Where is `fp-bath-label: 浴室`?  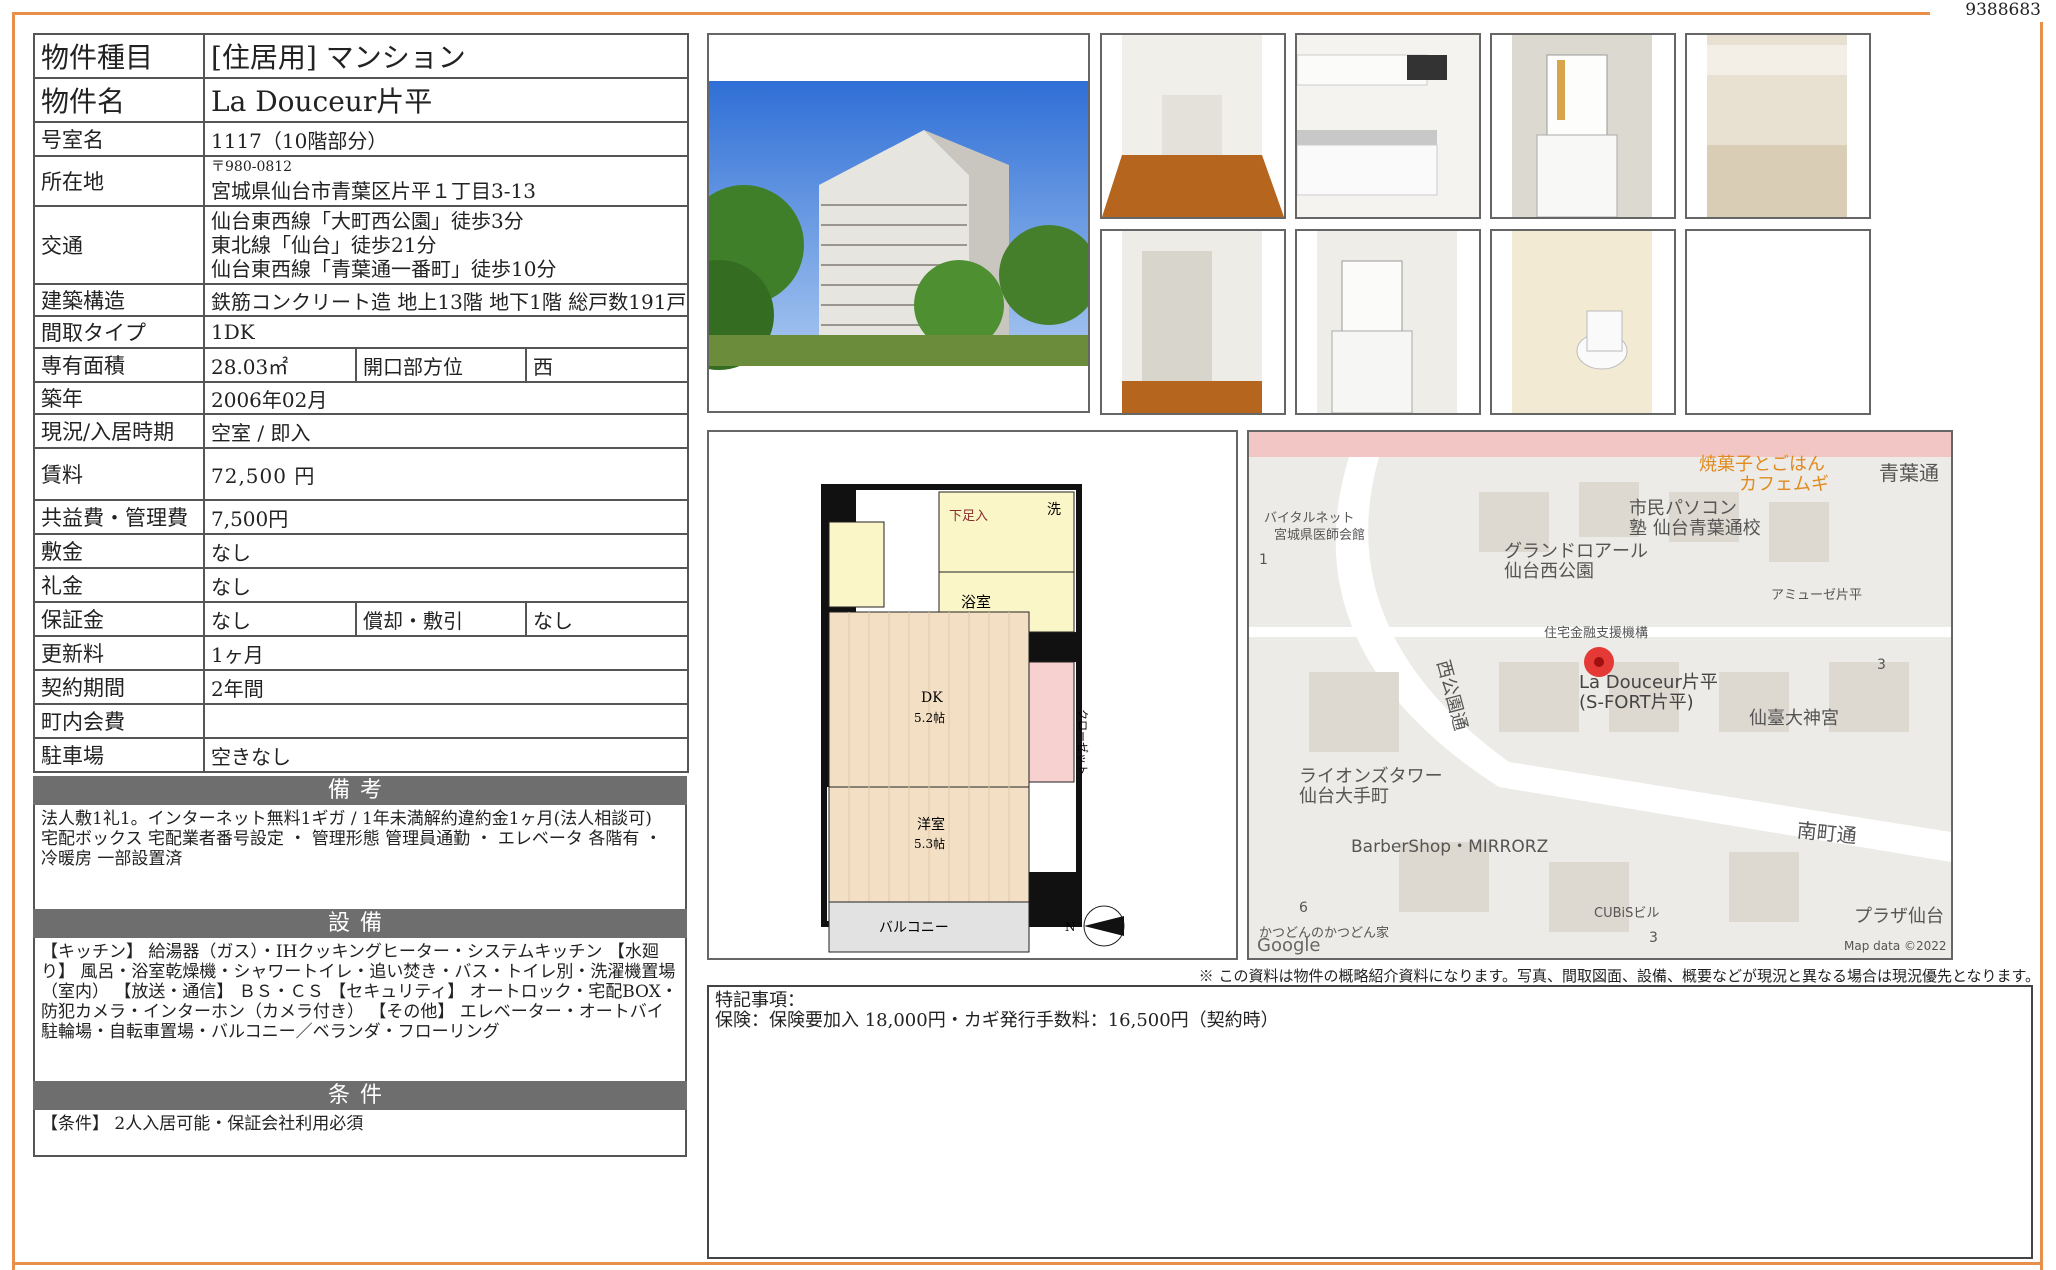 fp-bath-label: 浴室 is located at coordinates (976, 602).